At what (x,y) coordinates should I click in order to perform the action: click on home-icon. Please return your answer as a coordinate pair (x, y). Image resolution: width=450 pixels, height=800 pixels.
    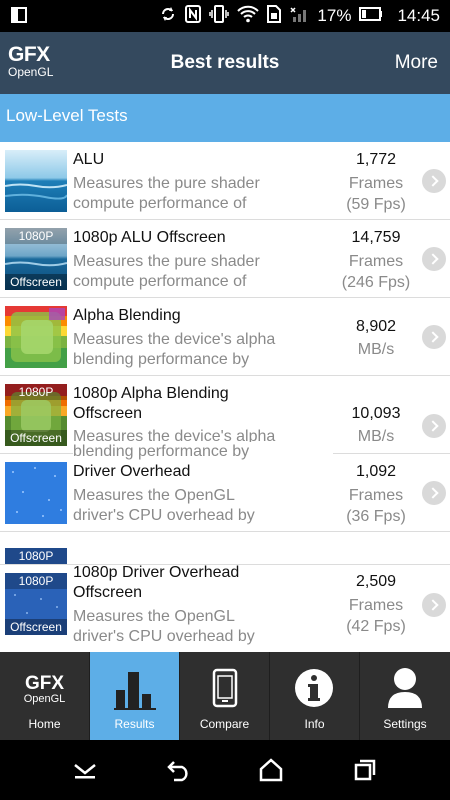
    Looking at the image, I should click on (271, 772).